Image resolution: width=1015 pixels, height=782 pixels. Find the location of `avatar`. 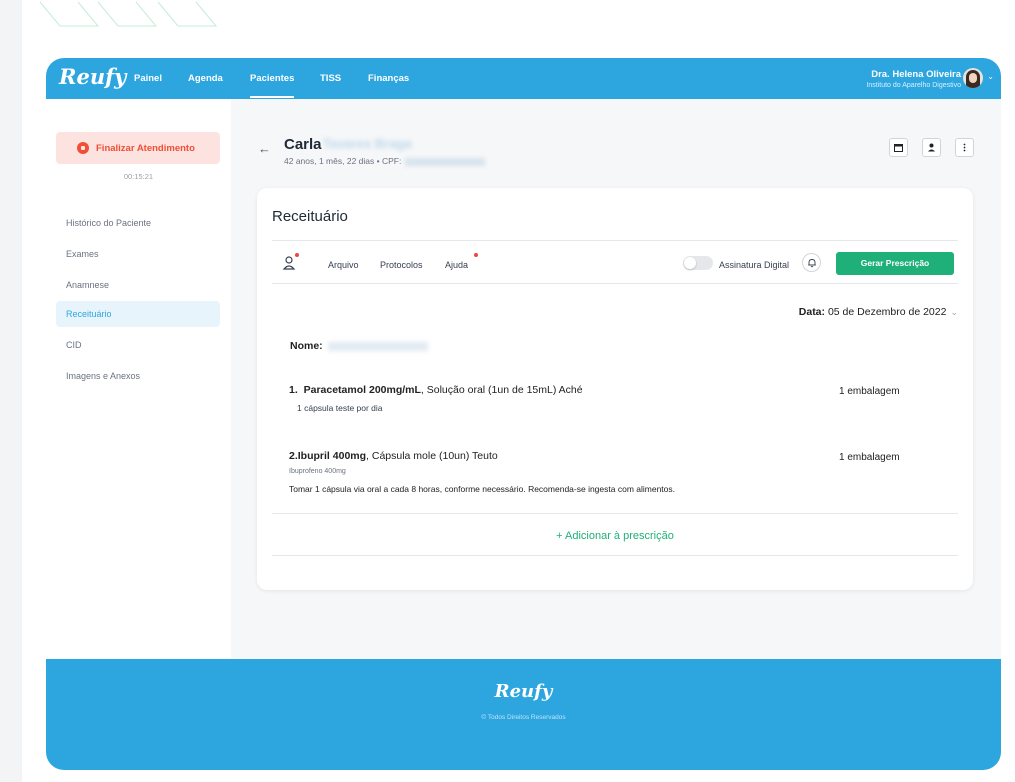

avatar is located at coordinates (973, 78).